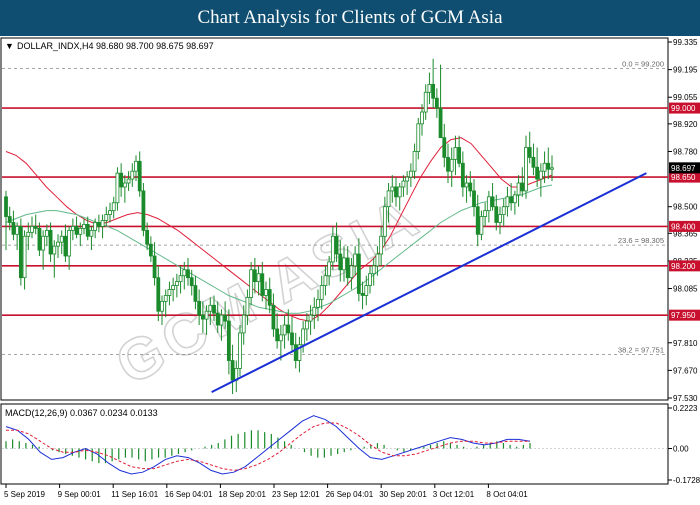 This screenshot has height=505, width=700. What do you see at coordinates (681, 449) in the screenshot?
I see `macd-y-tick-label: 0.00` at bounding box center [681, 449].